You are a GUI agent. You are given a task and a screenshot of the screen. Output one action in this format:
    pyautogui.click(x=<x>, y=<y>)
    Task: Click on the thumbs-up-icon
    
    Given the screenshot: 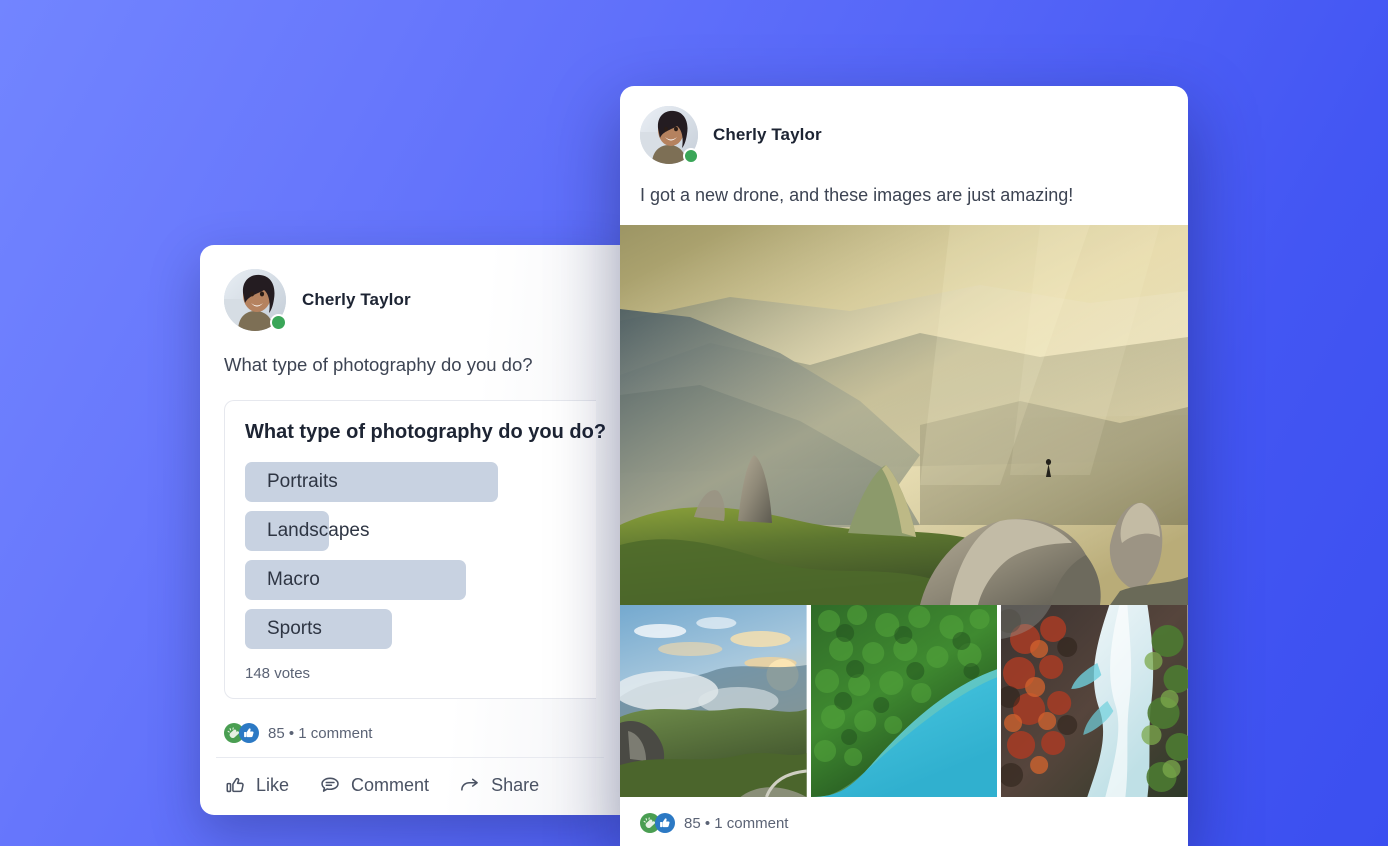 What is the action you would take?
    pyautogui.click(x=235, y=785)
    